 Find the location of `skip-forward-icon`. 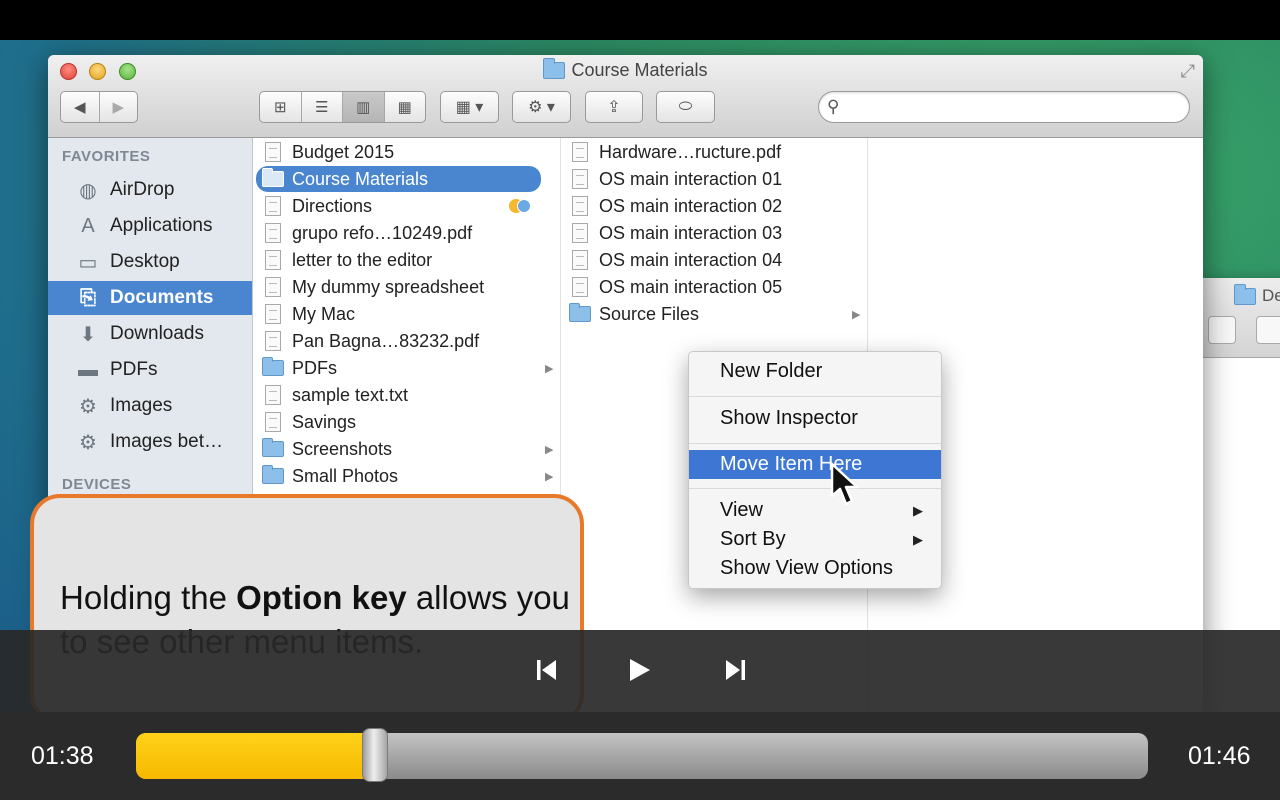

skip-forward-icon is located at coordinates (735, 670).